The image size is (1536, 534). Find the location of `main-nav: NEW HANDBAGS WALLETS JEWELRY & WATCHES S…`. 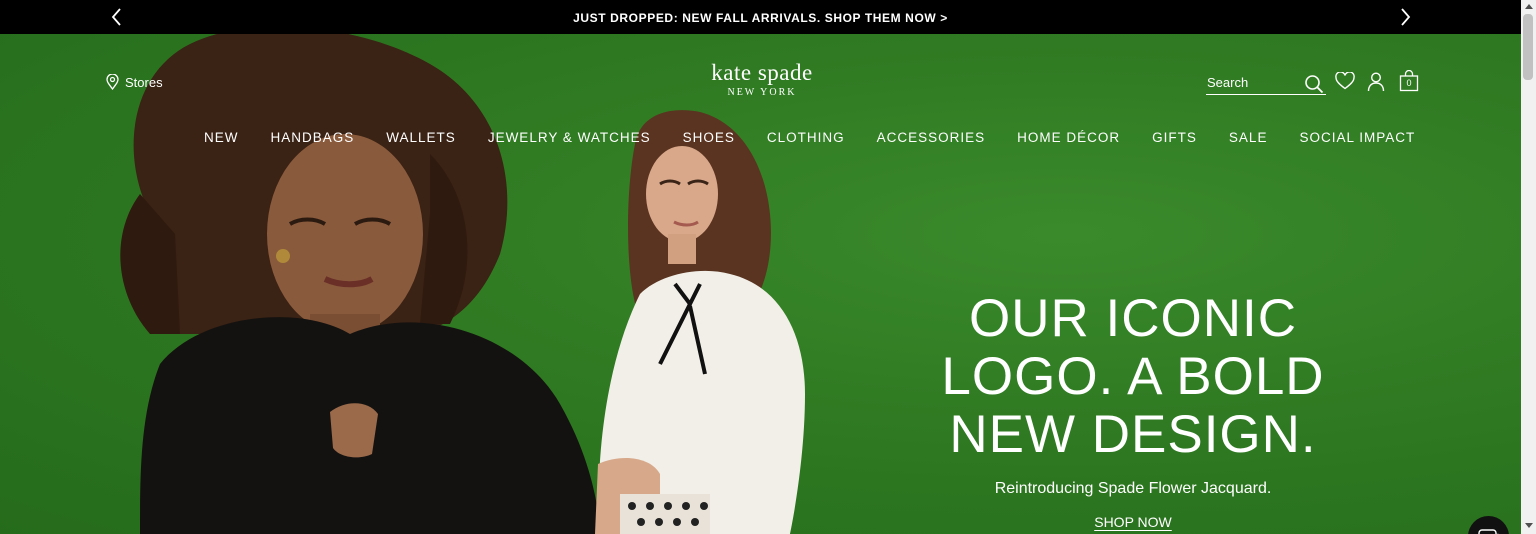

main-nav: NEW HANDBAGS WALLETS JEWELRY & WATCHES S… is located at coordinates (809, 137).